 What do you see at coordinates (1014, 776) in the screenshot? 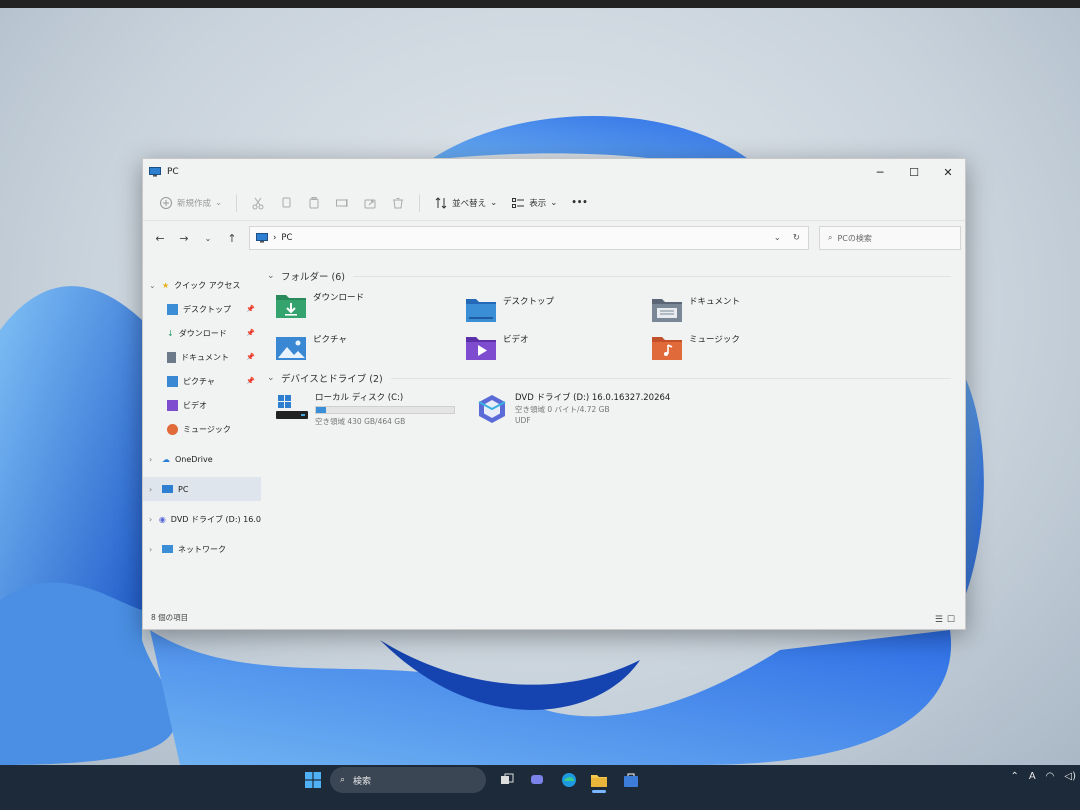
I see `chevron-up-icon: ⌃` at bounding box center [1014, 776].